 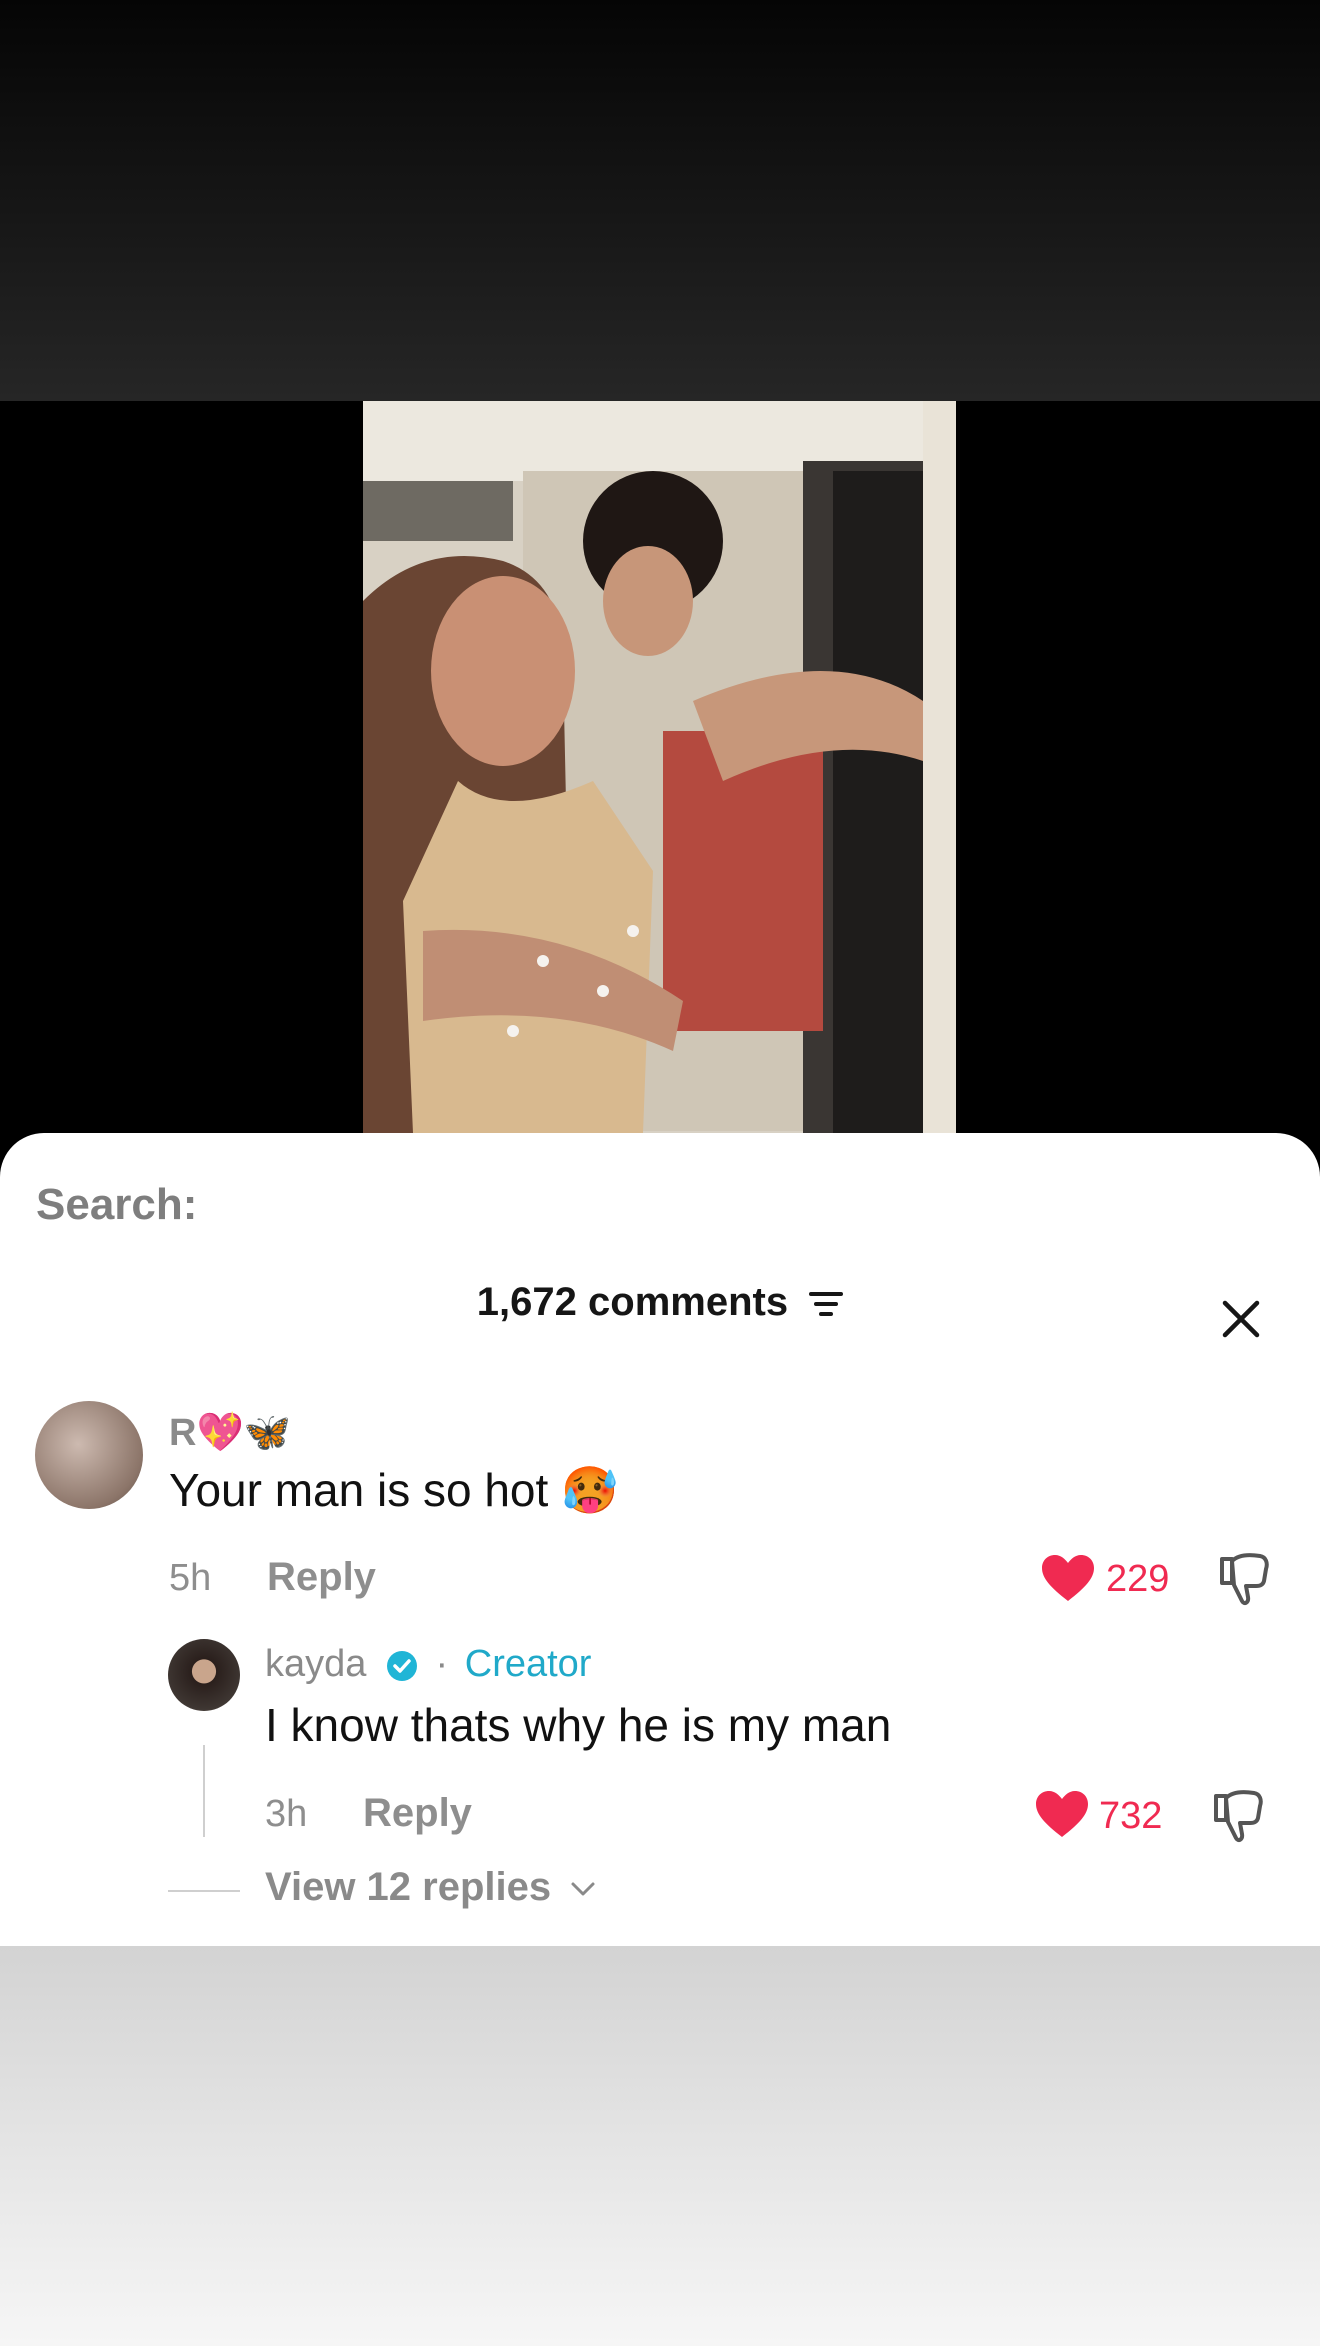 I want to click on like-count: 732, so click(x=1131, y=1816).